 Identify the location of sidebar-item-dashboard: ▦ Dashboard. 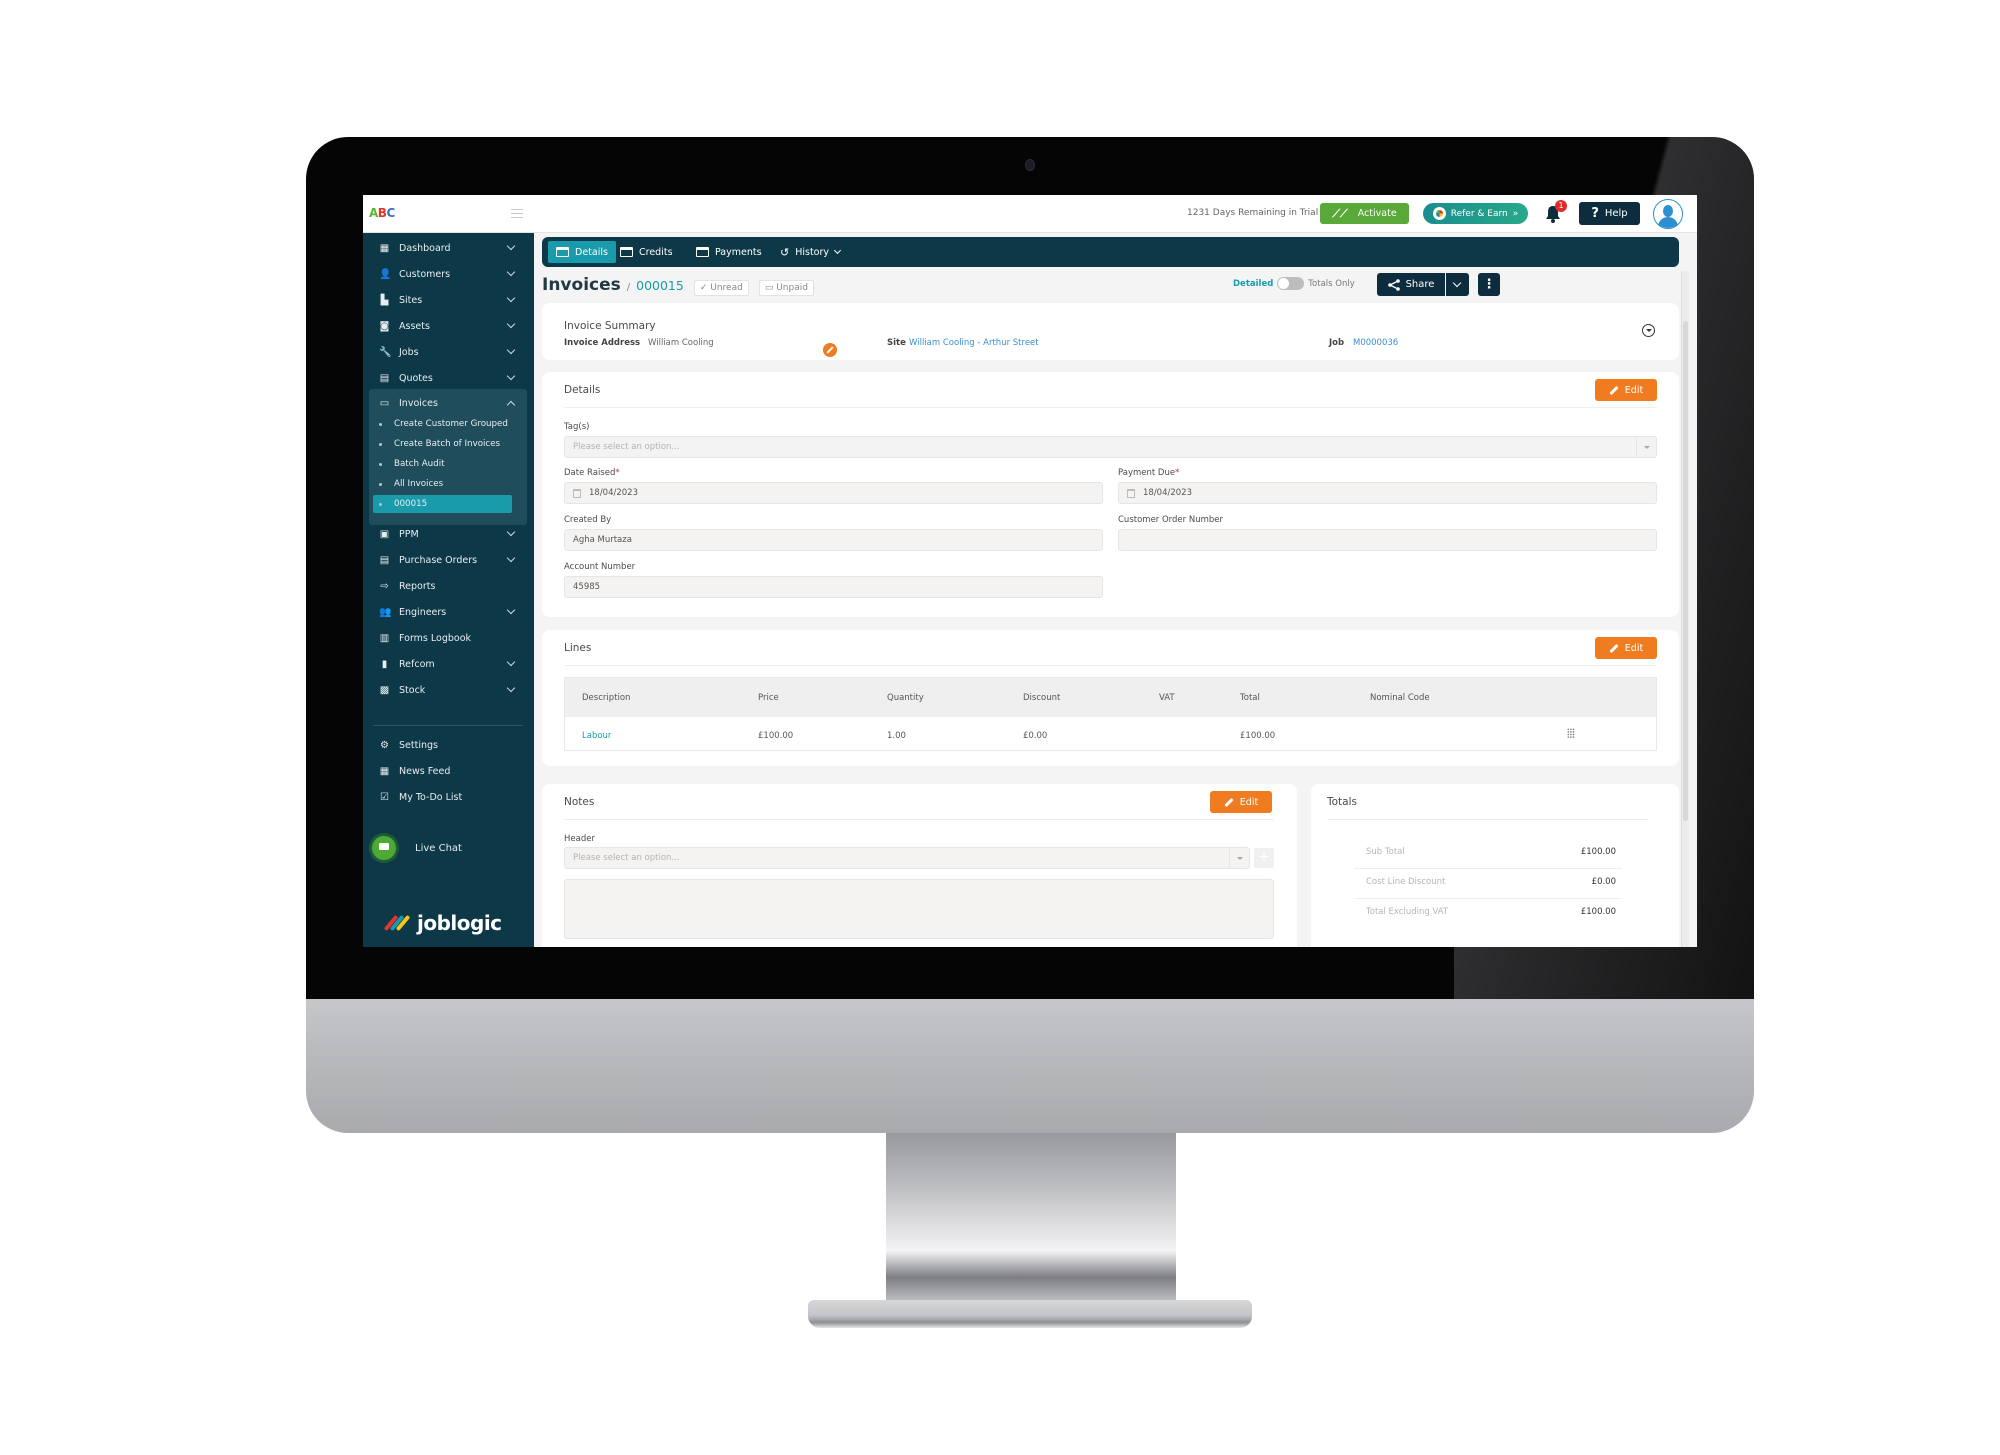
(448, 248).